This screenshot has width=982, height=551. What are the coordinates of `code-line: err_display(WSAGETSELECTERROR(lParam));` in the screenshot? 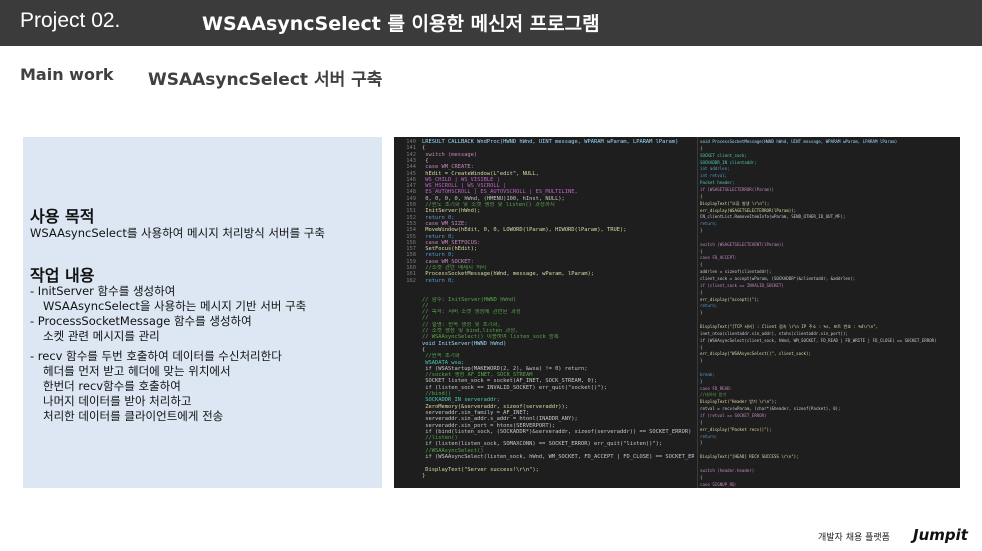 It's located at (748, 210).